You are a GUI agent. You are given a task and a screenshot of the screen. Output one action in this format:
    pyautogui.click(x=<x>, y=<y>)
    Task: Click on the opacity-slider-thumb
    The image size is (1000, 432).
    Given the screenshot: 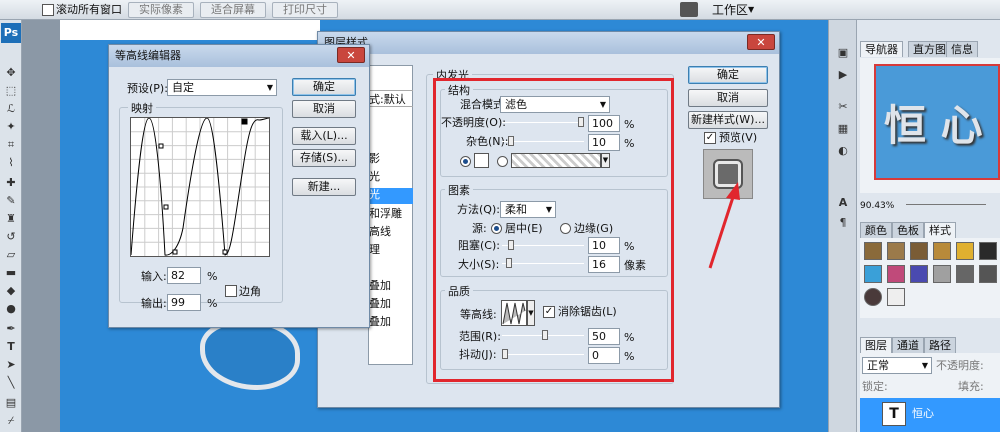 What is the action you would take?
    pyautogui.click(x=581, y=122)
    